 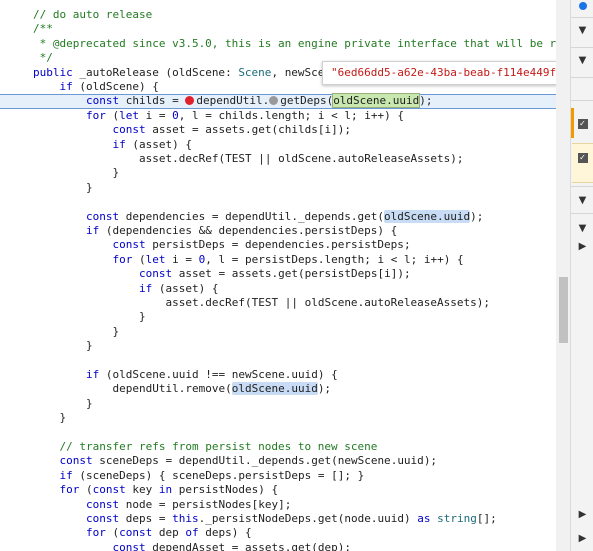 What do you see at coordinates (563, 275) in the screenshot?
I see `vertical-scrollbar` at bounding box center [563, 275].